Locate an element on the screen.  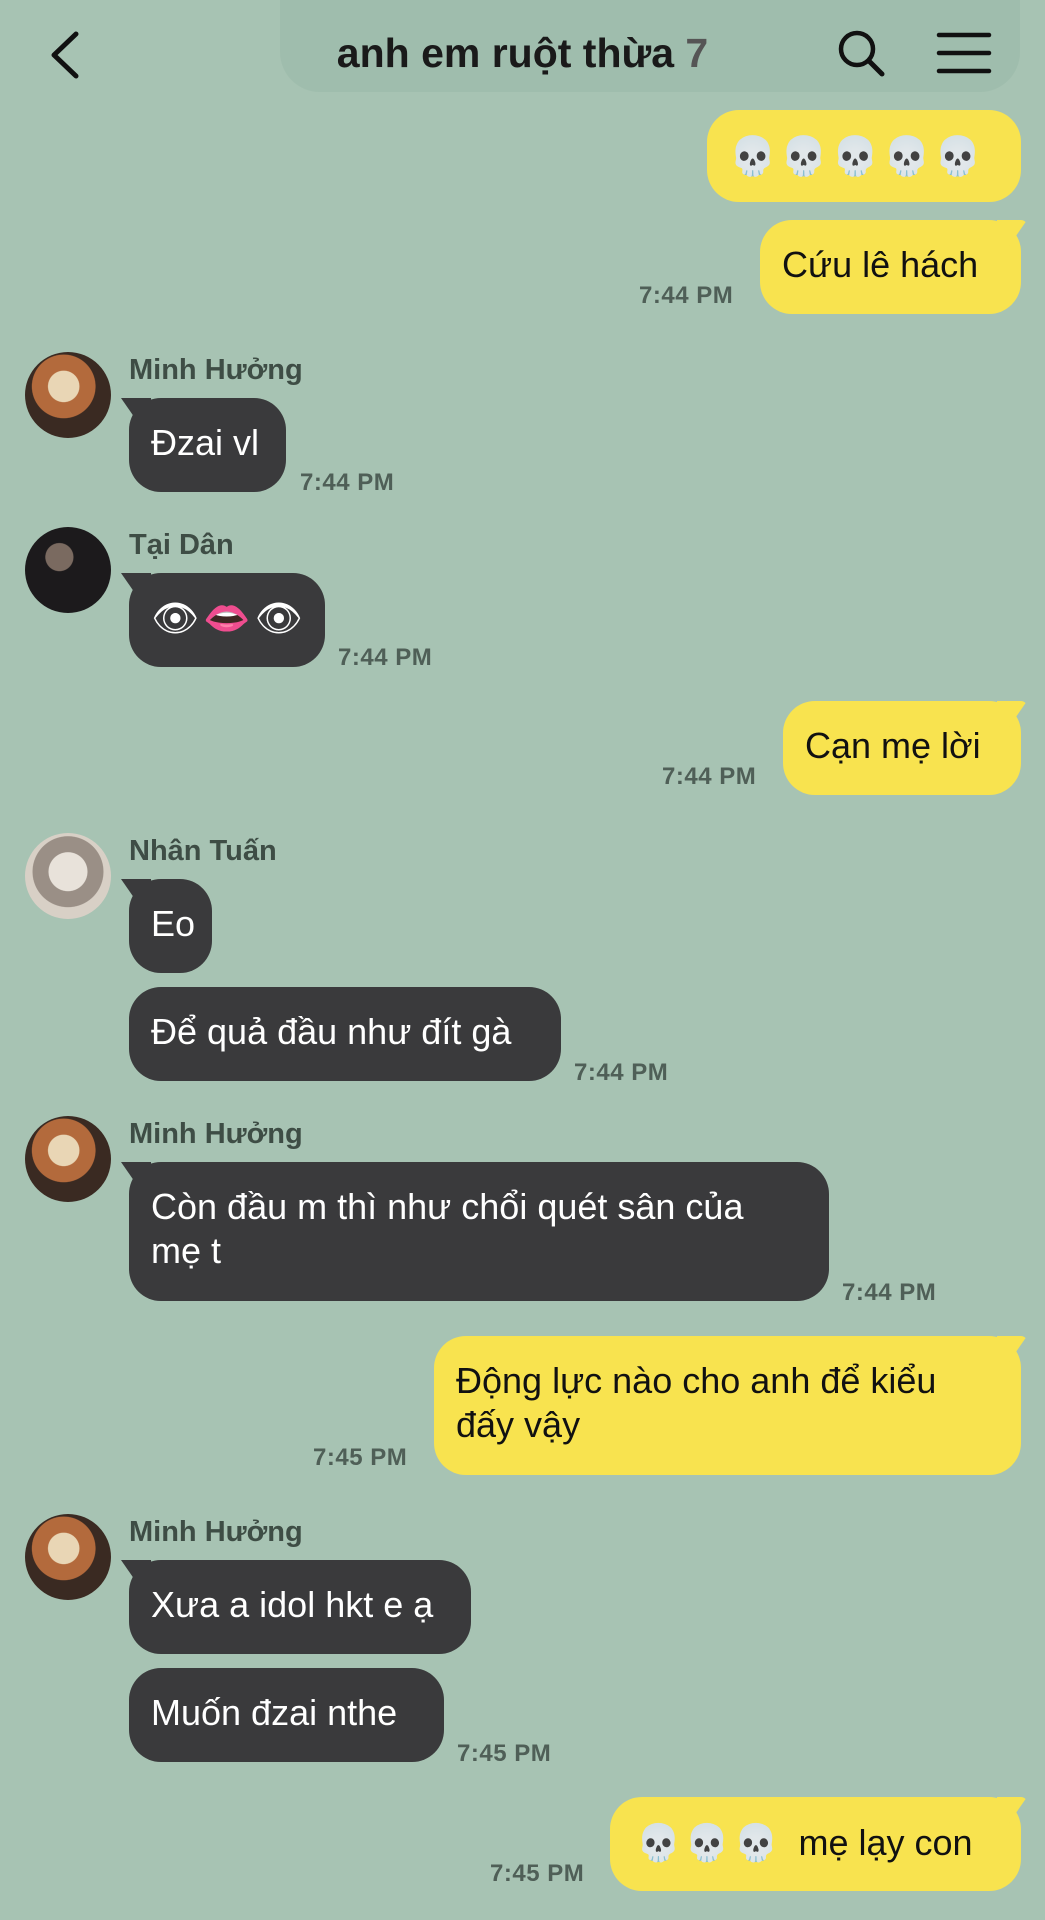
message-bubble: 💀💀💀💀💀 is located at coordinates (864, 156).